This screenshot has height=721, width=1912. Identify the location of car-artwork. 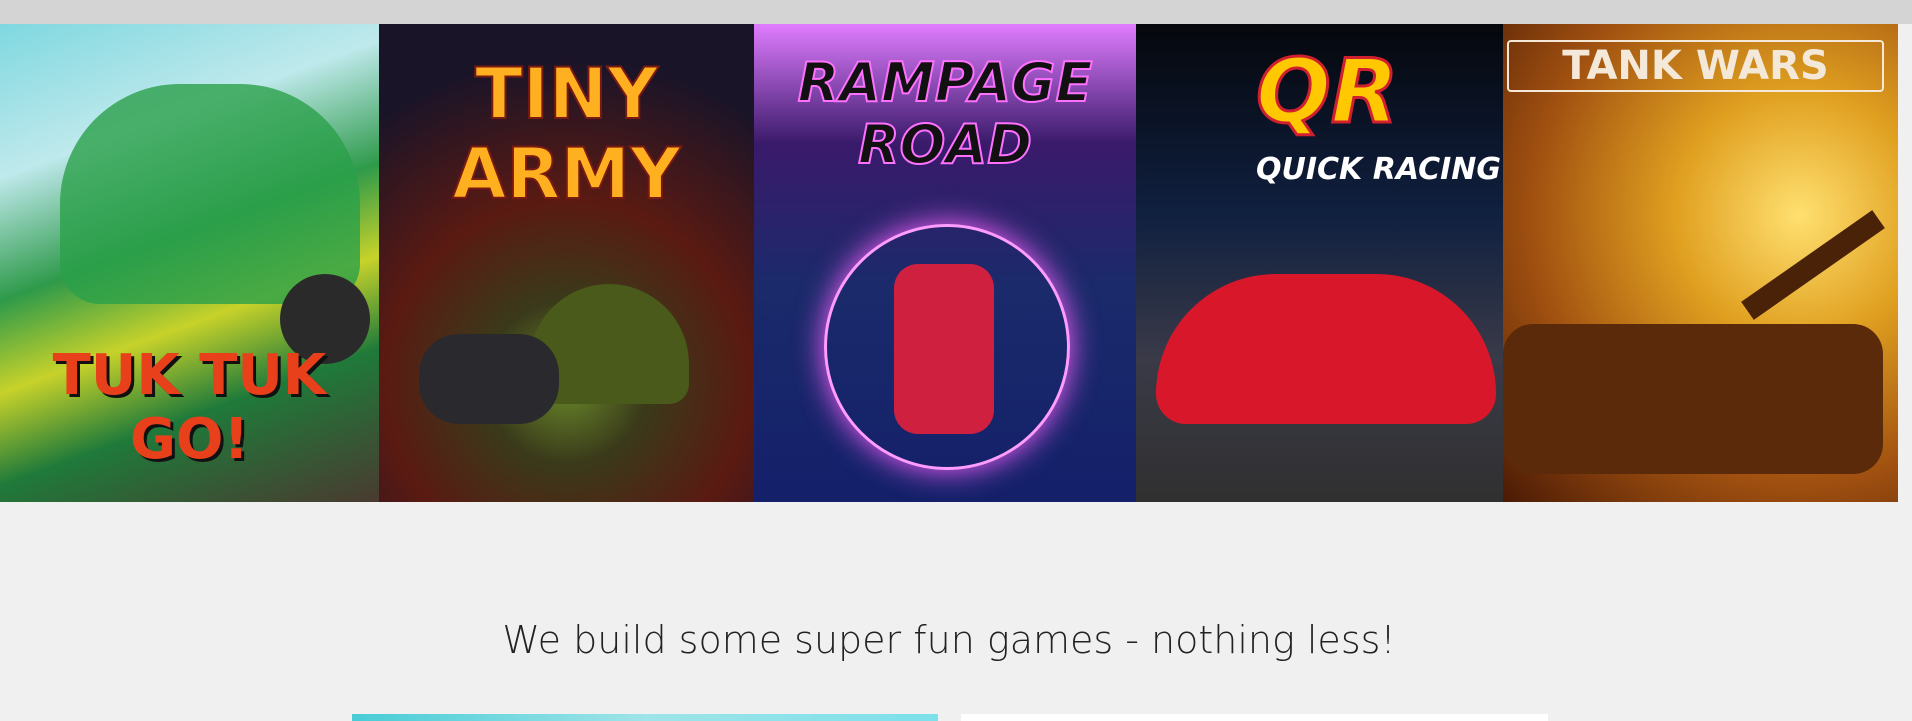
(944, 349).